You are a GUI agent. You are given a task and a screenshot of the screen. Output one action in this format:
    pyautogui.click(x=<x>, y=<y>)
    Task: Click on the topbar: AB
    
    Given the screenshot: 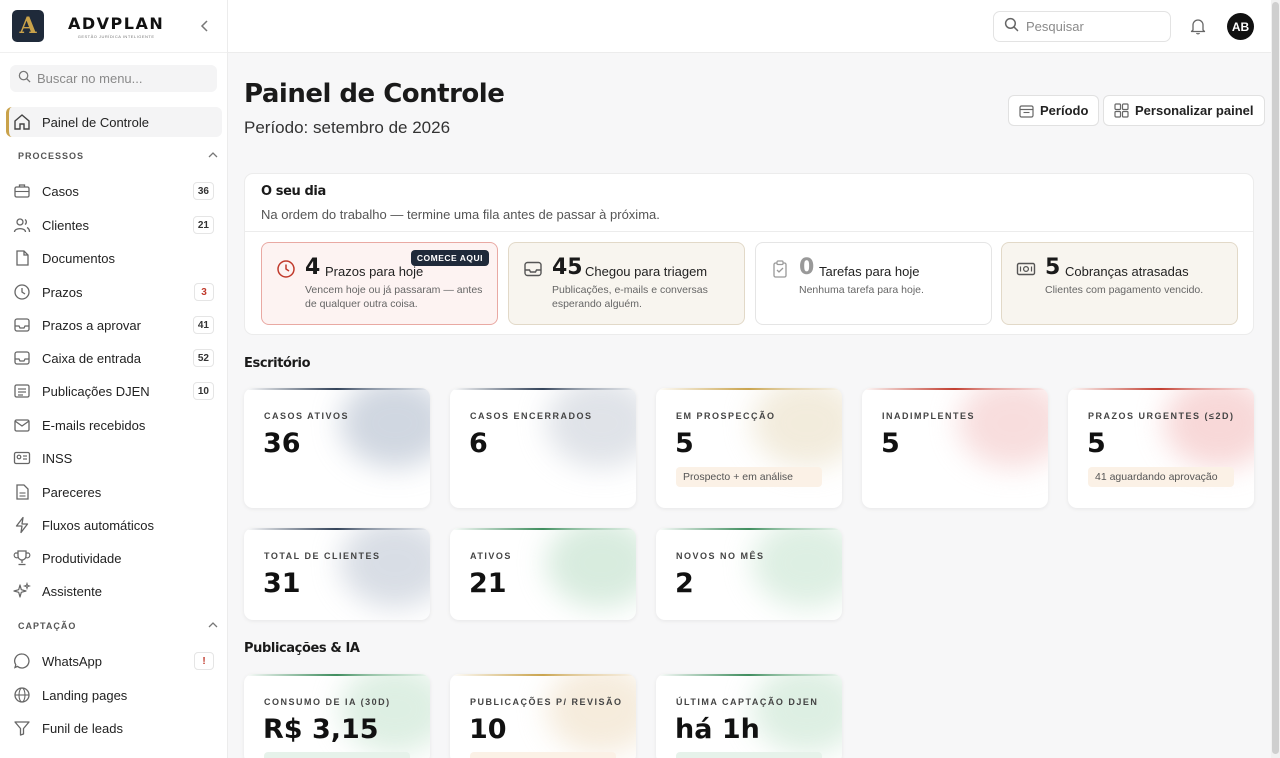 What is the action you would take?
    pyautogui.click(x=754, y=26)
    